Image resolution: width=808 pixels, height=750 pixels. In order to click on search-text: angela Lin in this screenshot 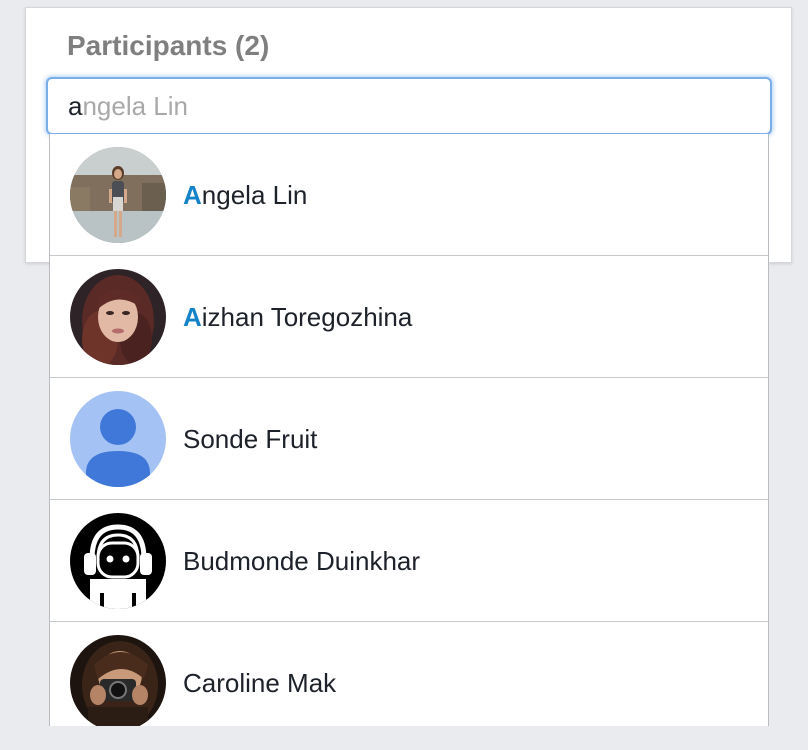, I will do `click(128, 106)`.